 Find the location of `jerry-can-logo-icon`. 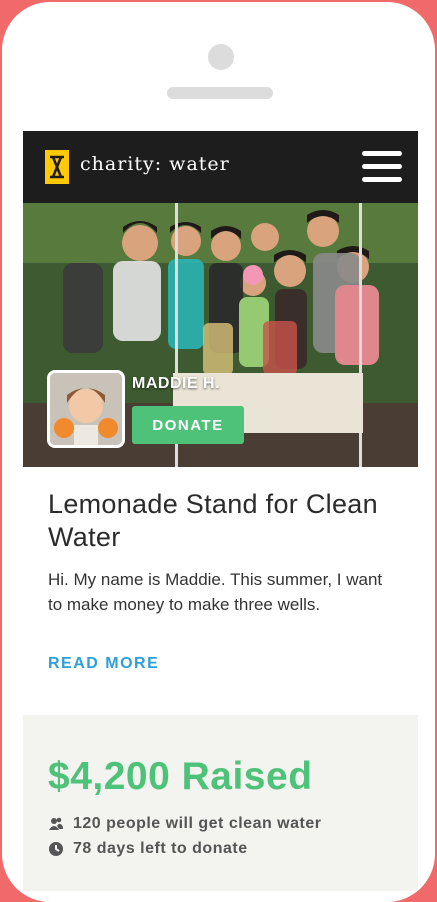

jerry-can-logo-icon is located at coordinates (57, 167).